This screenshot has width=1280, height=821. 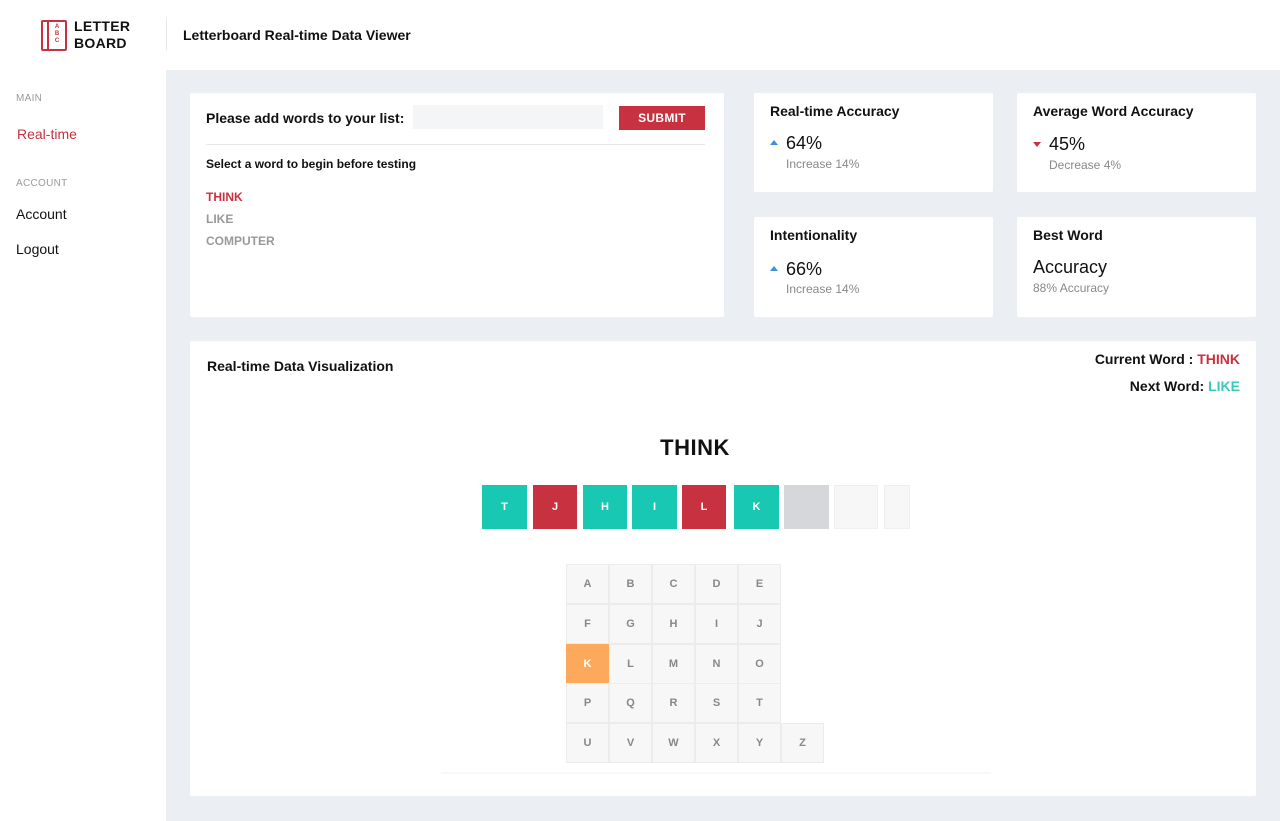 I want to click on current-word-label: Current Word :, so click(x=1146, y=359).